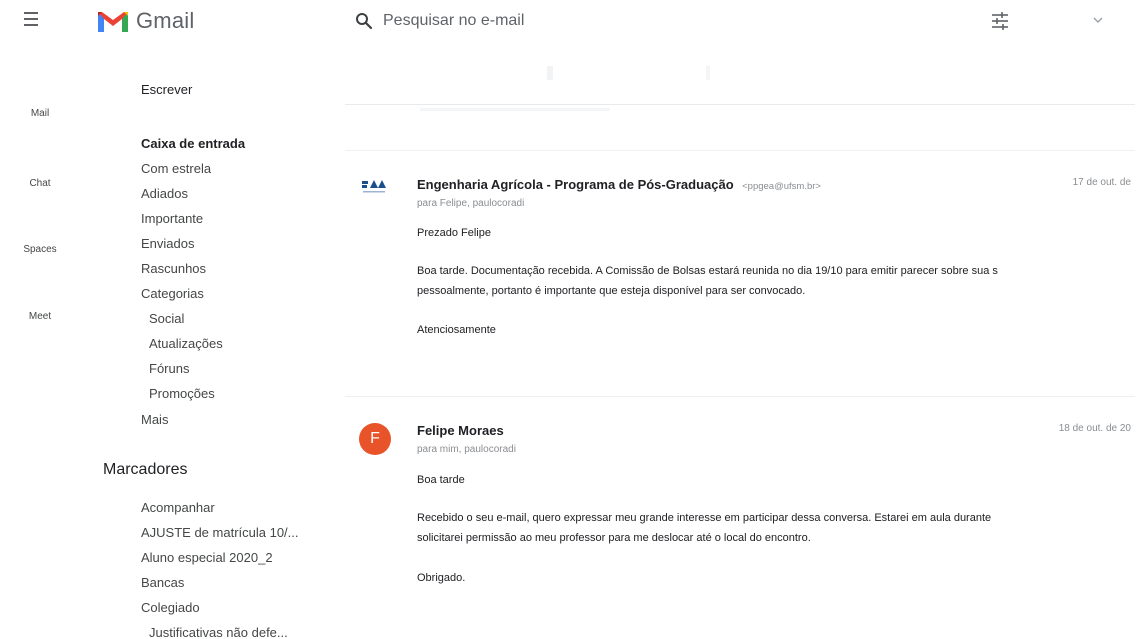 The height and width of the screenshot is (639, 1143). I want to click on sender-email: <ppgea@ufsm.br>, so click(781, 186).